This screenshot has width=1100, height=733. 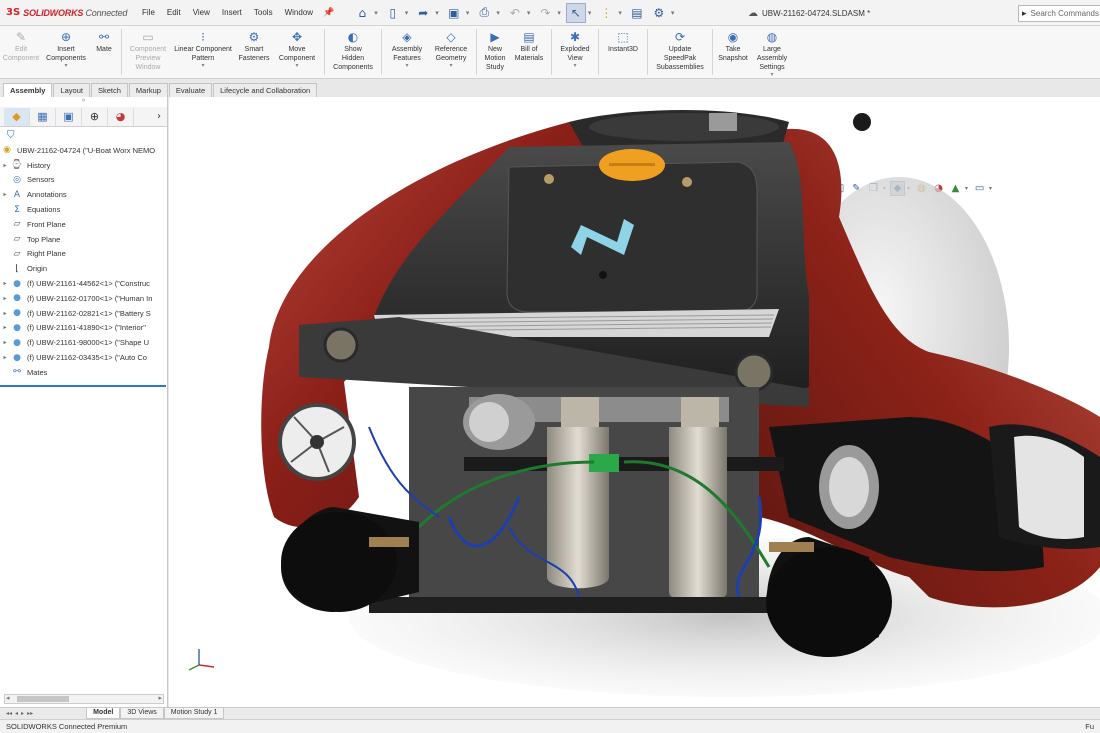 I want to click on tree-item: ▸ ● (f) UBW-21162-01700<1> ("Human In, so click(x=83, y=298).